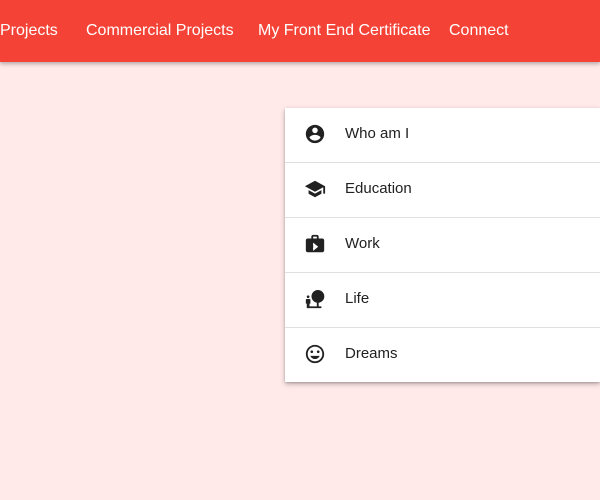 Image resolution: width=600 pixels, height=500 pixels. Describe the element at coordinates (315, 354) in the screenshot. I see `smiley-face-icon` at that location.